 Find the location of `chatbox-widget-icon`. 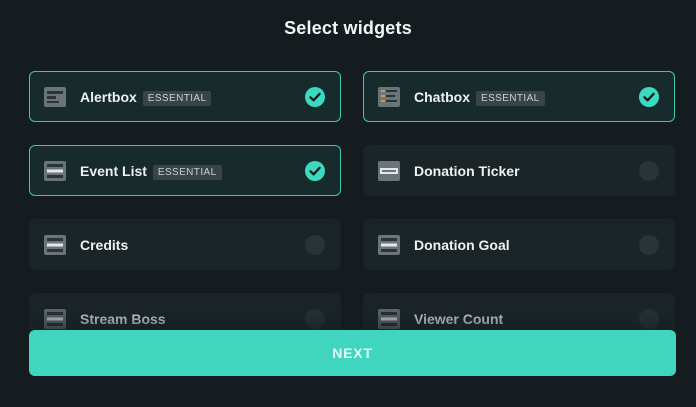

chatbox-widget-icon is located at coordinates (389, 97).